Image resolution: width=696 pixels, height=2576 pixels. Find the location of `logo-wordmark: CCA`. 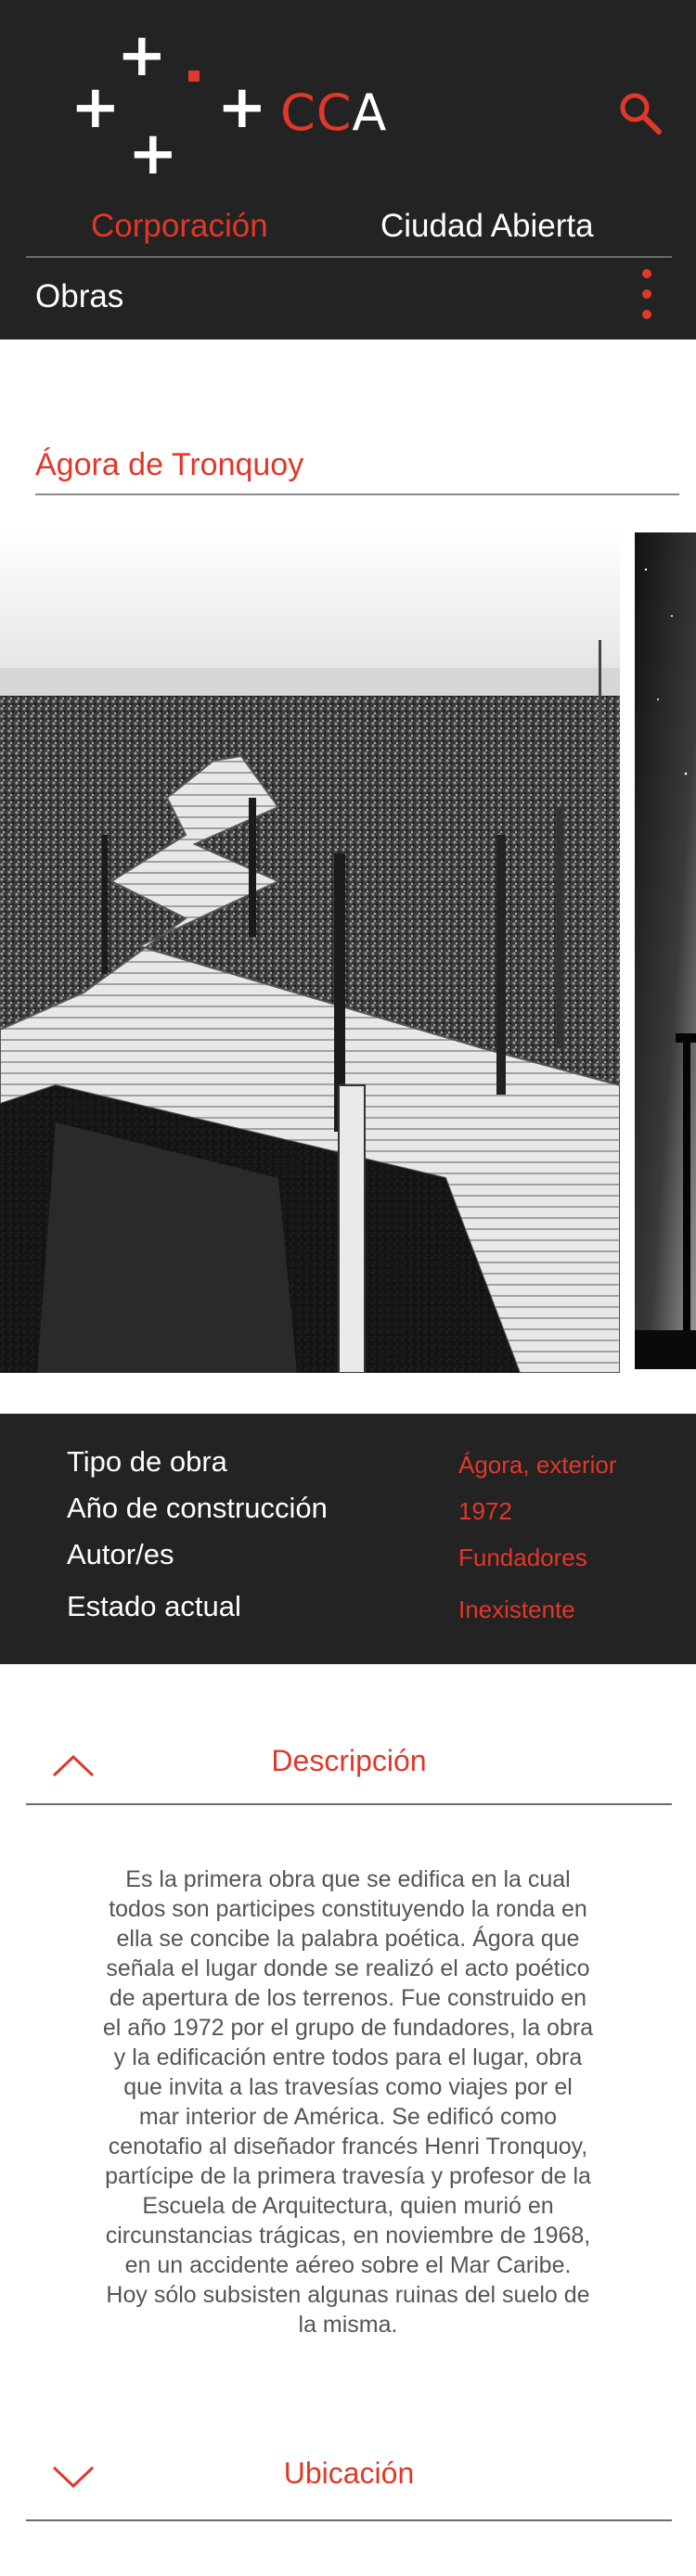

logo-wordmark: CCA is located at coordinates (334, 112).